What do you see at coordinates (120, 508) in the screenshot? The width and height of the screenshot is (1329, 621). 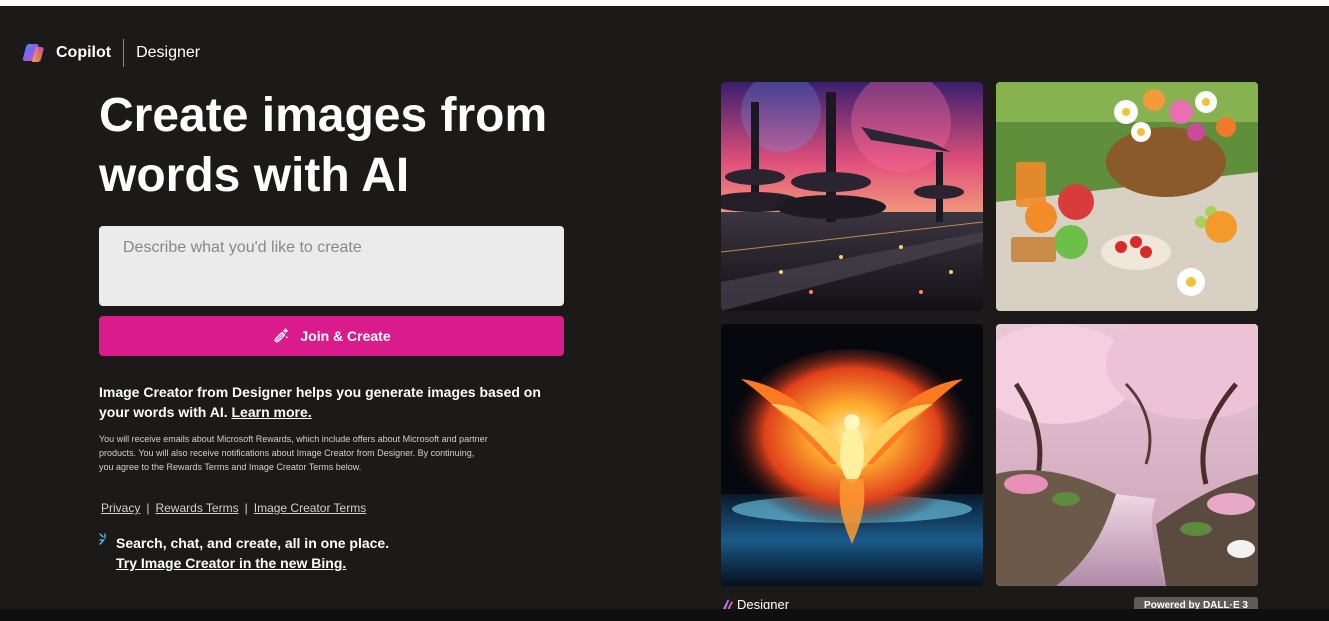 I see `privacy-link: Privacy` at bounding box center [120, 508].